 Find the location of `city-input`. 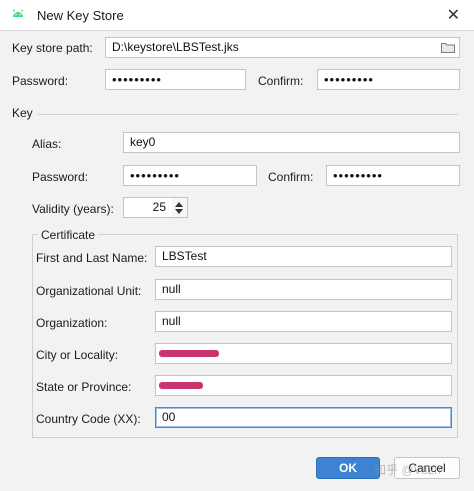

city-input is located at coordinates (303, 353).